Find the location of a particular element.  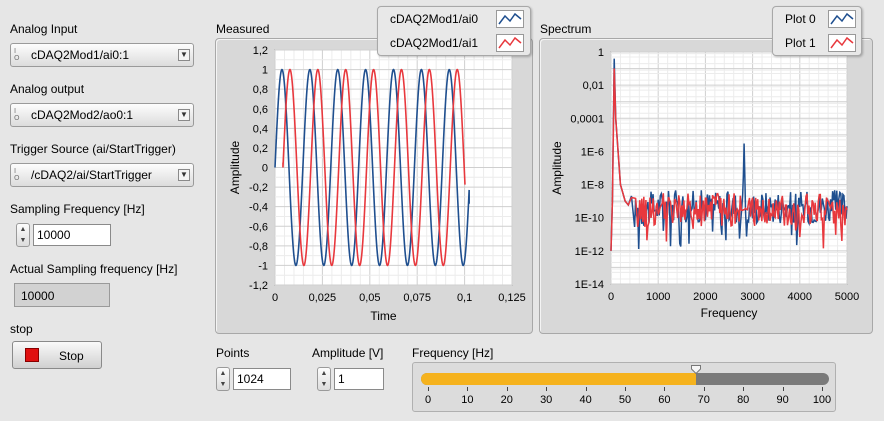

measured-y-tick-label: 0,8 is located at coordinates (260, 90).